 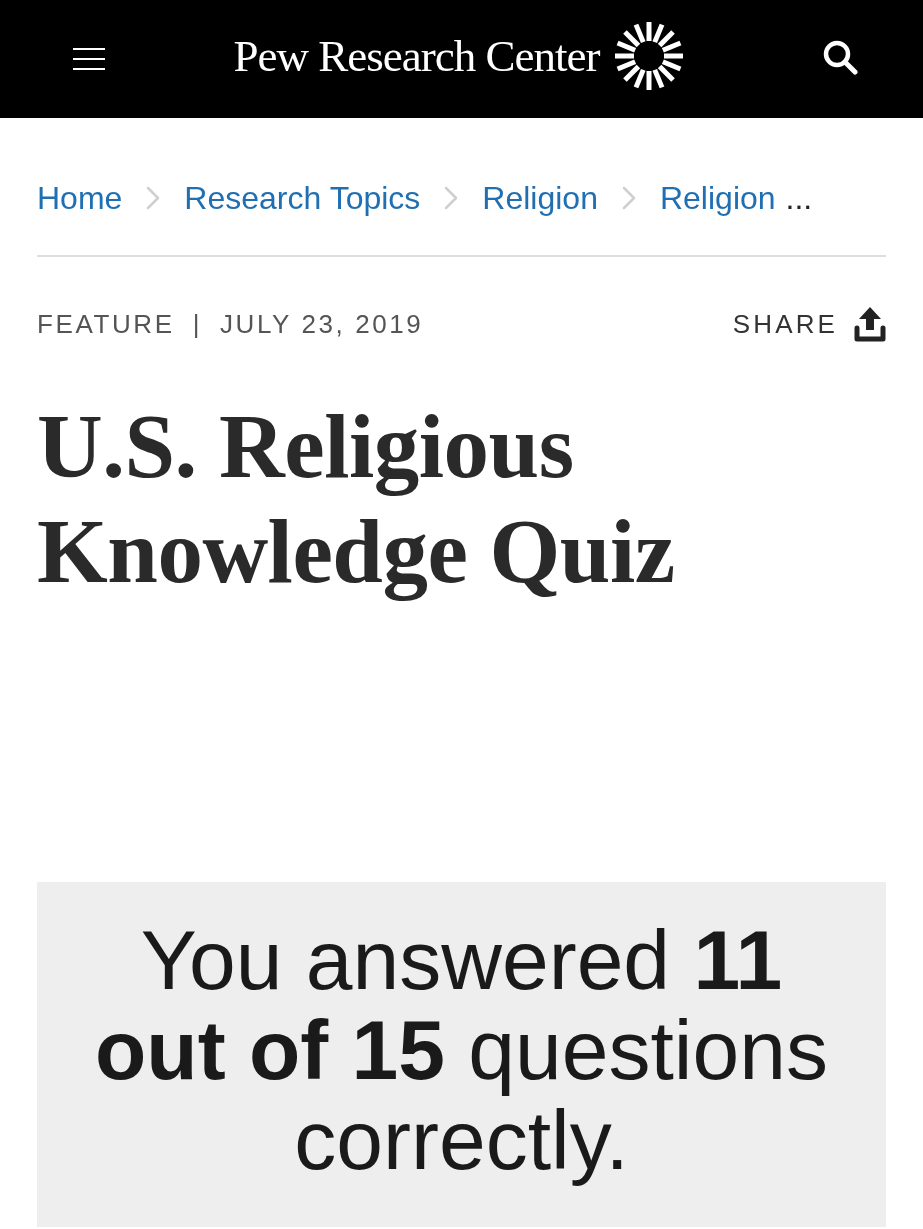 I want to click on search-button, so click(x=840, y=57).